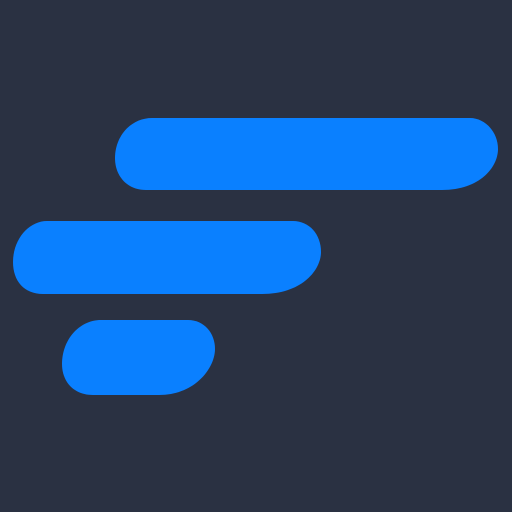 The image size is (512, 512). I want to click on logo-bar-bottom, so click(138, 357).